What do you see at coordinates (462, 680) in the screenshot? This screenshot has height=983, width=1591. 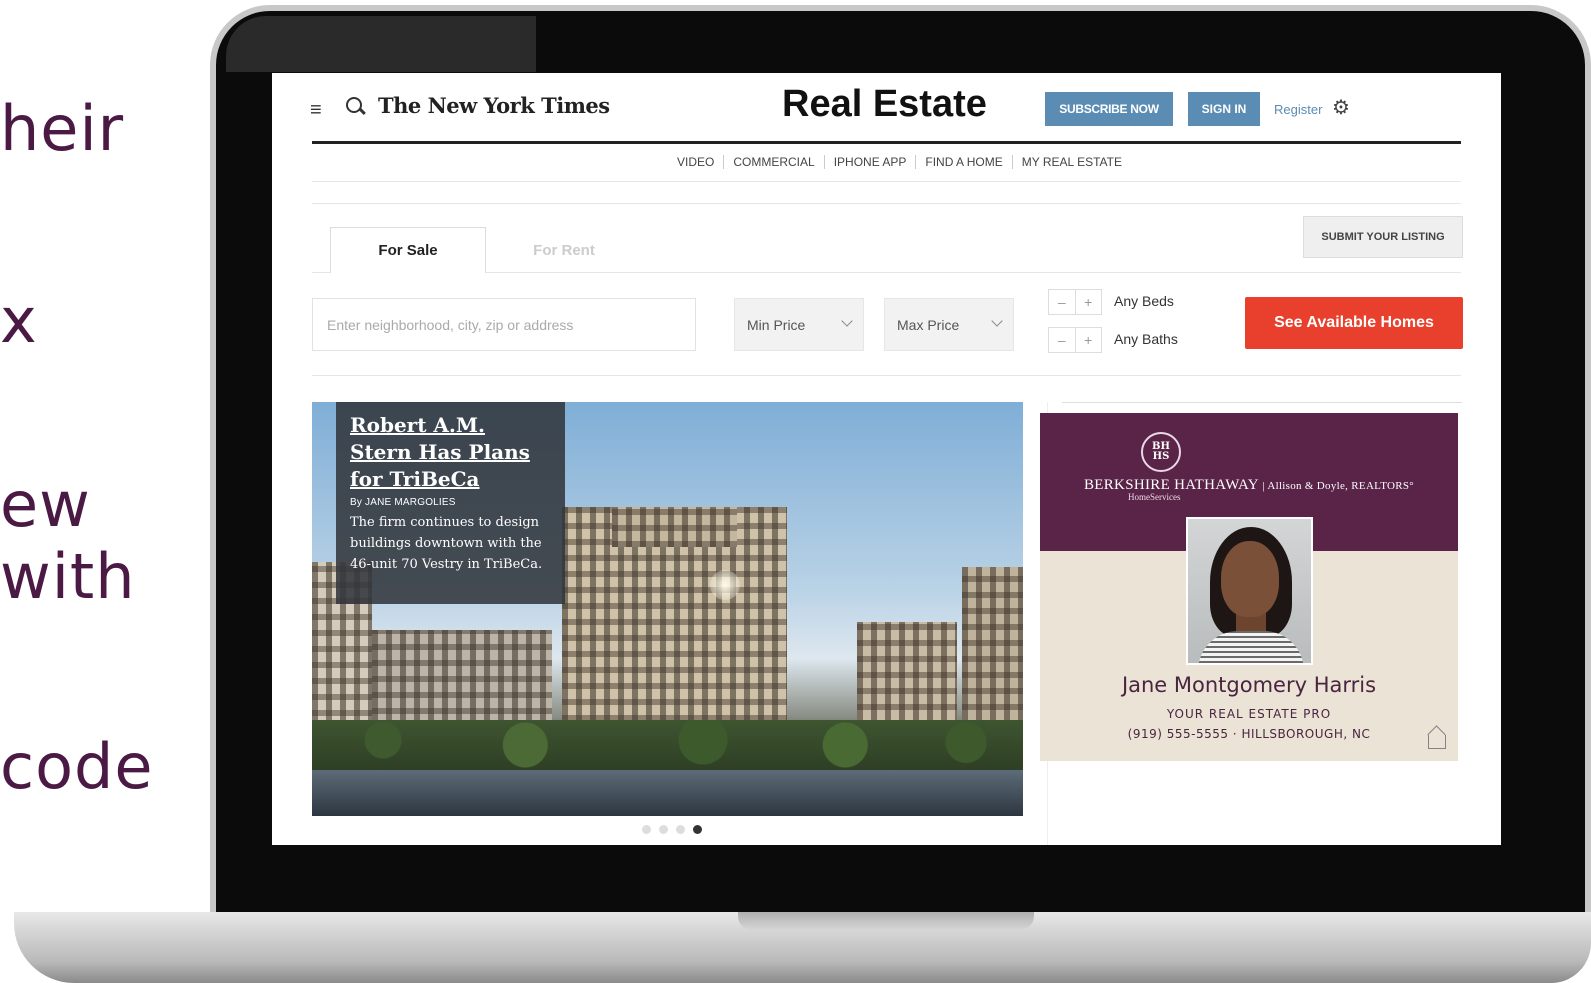 I see `building-low` at bounding box center [462, 680].